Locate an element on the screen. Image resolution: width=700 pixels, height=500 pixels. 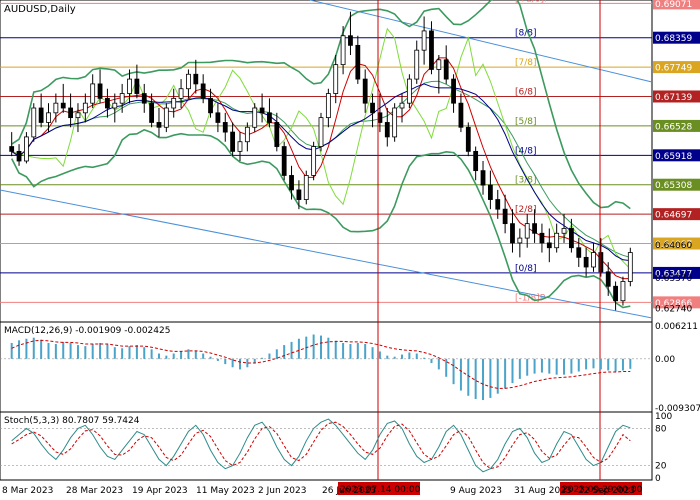
macd-tick-label: 0.00 is located at coordinates (665, 360).